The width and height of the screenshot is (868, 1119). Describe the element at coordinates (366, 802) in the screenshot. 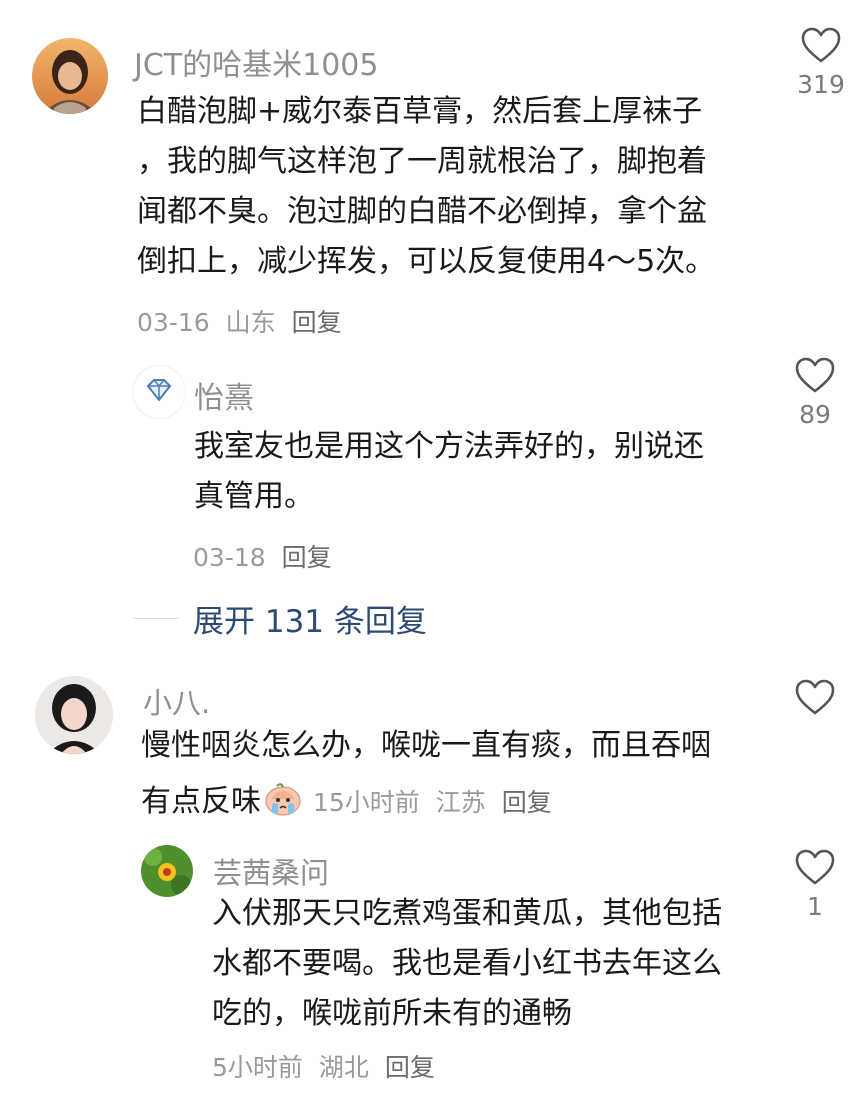

I see `comment-time: 15小时前` at that location.